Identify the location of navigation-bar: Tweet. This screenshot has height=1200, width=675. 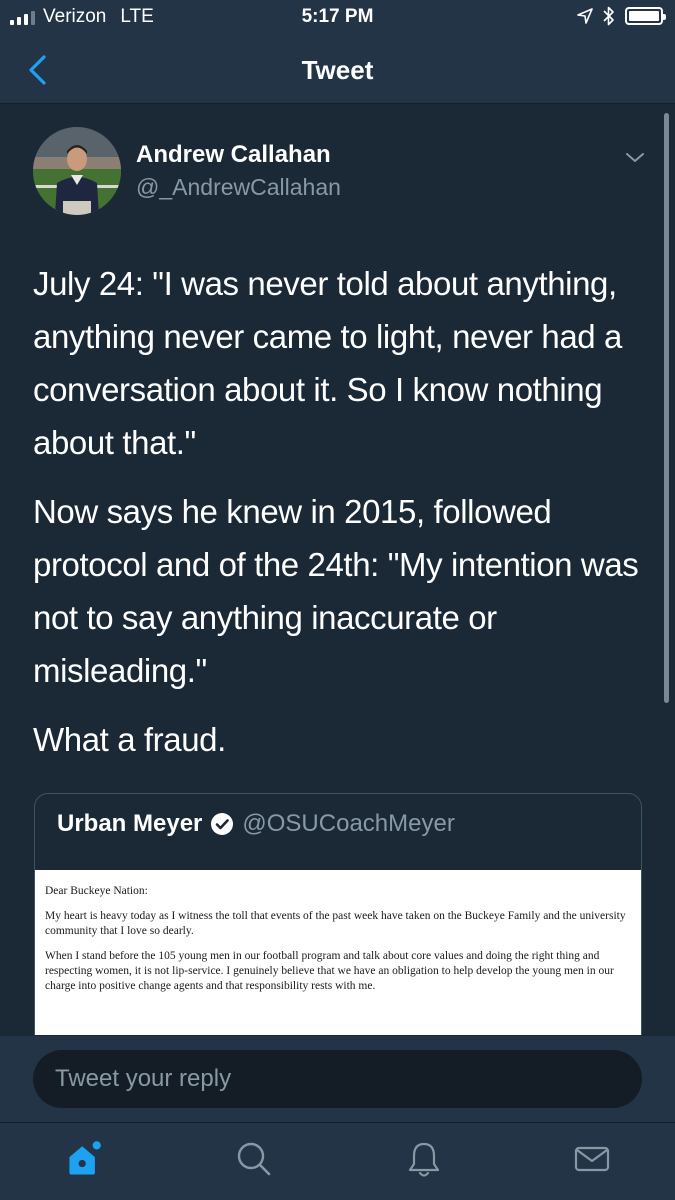
(337, 70).